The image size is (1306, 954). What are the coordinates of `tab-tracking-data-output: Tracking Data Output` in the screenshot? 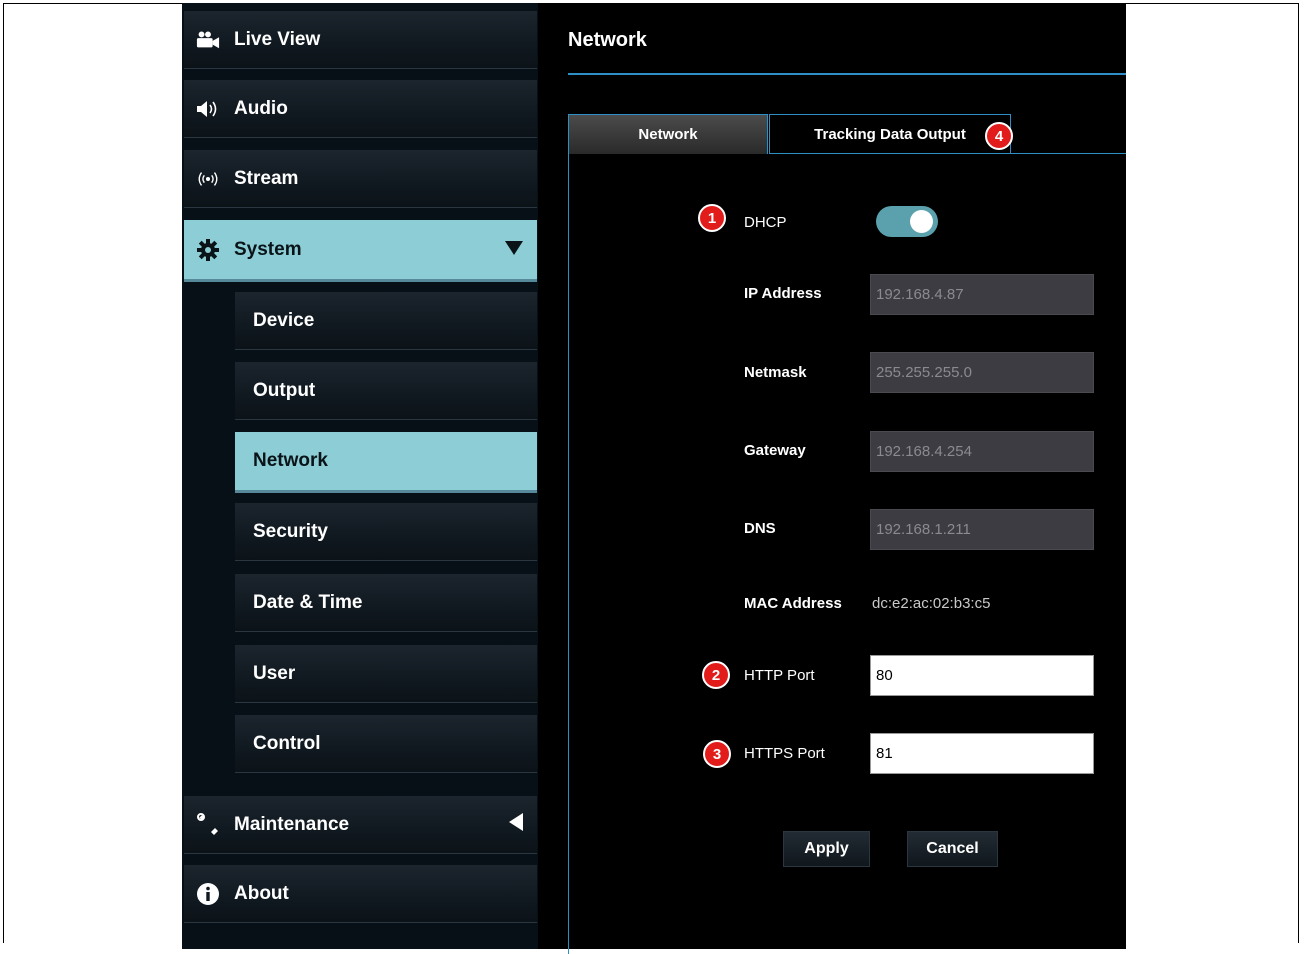 It's located at (890, 134).